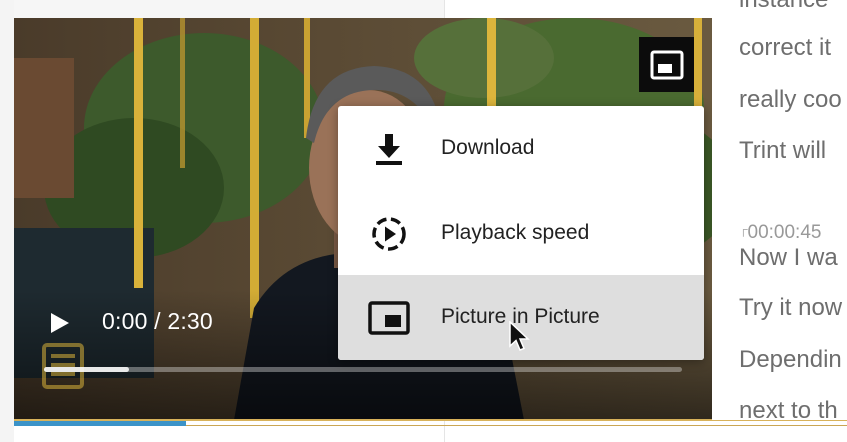 This screenshot has height=442, width=847. I want to click on transcript-line: Now I wa, so click(788, 258).